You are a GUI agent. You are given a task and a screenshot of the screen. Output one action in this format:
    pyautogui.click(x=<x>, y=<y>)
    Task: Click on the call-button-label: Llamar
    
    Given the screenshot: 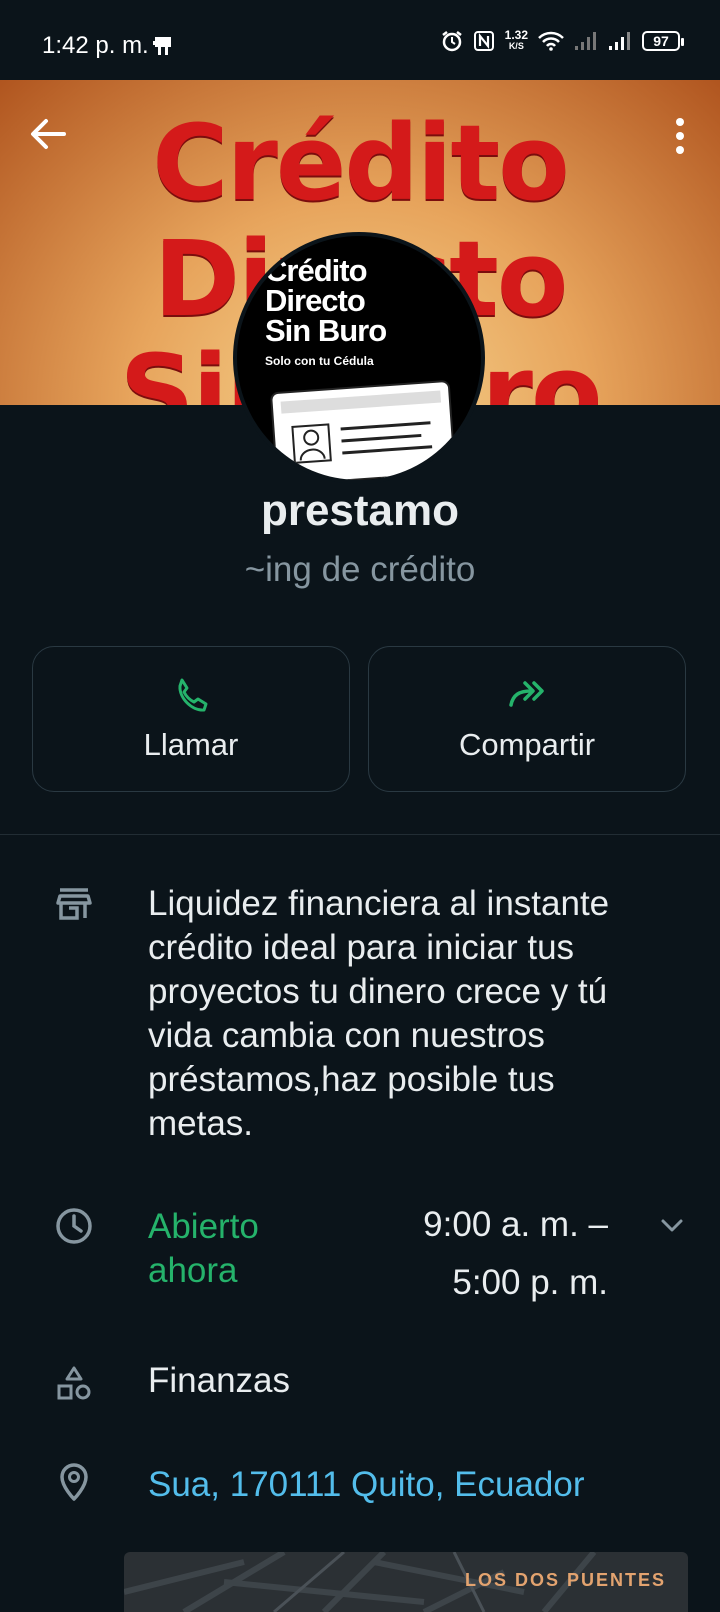 What is the action you would take?
    pyautogui.click(x=191, y=744)
    